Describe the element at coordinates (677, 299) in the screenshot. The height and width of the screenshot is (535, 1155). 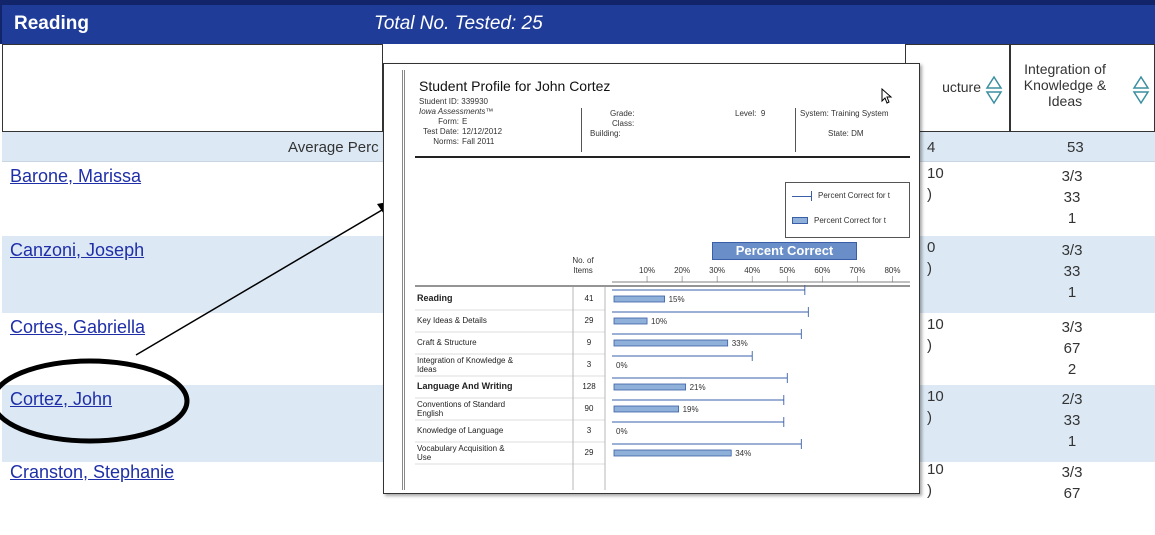
I see `bar-value-label: 15%` at that location.